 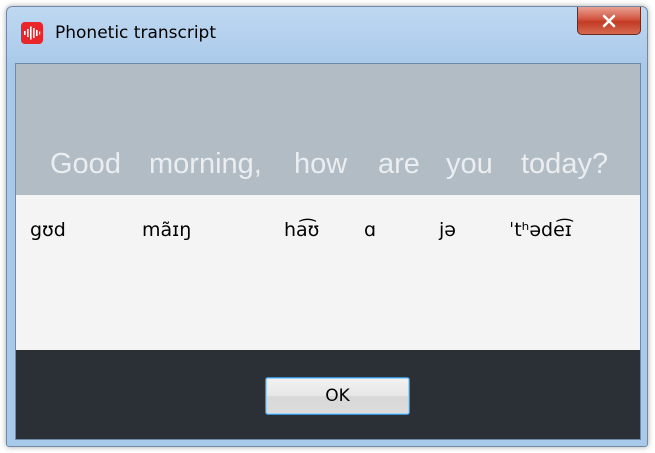 I want to click on close-icon, so click(x=609, y=20).